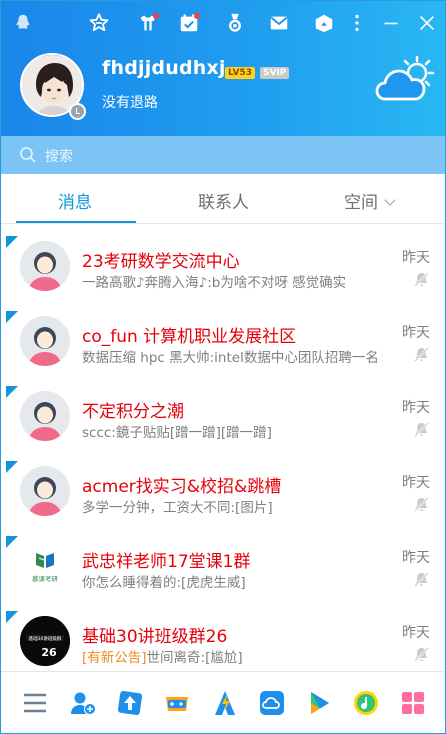  Describe the element at coordinates (76, 222) in the screenshot. I see `active-tab-indicator` at that location.